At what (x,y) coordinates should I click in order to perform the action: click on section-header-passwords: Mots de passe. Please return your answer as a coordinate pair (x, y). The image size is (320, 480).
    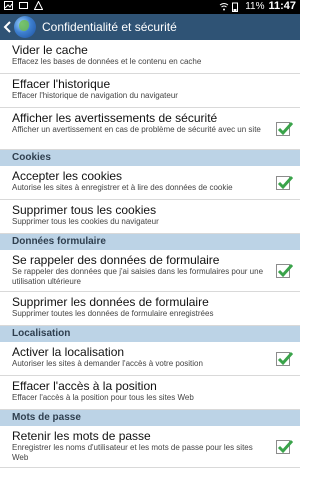
    Looking at the image, I should click on (150, 418).